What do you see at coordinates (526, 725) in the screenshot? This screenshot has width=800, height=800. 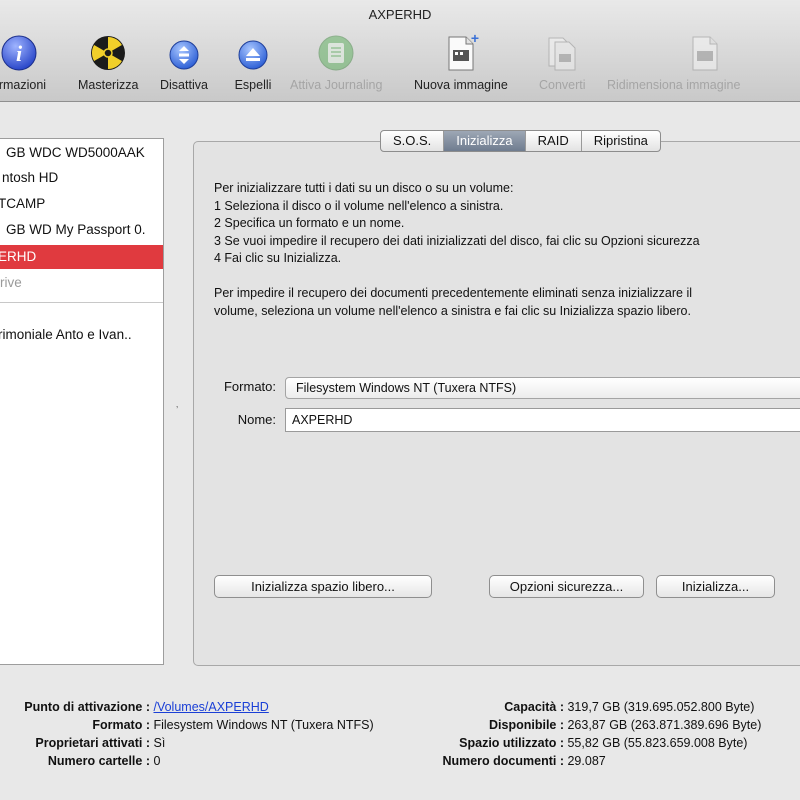 I see `available-key: Disponibile :` at bounding box center [526, 725].